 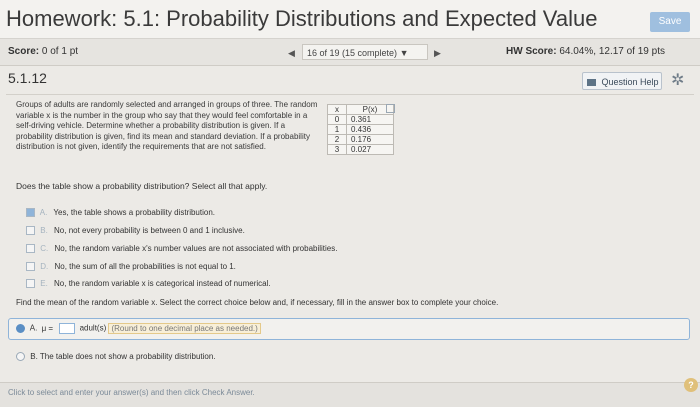 I want to click on table-row: 3 0.027, so click(x=360, y=149).